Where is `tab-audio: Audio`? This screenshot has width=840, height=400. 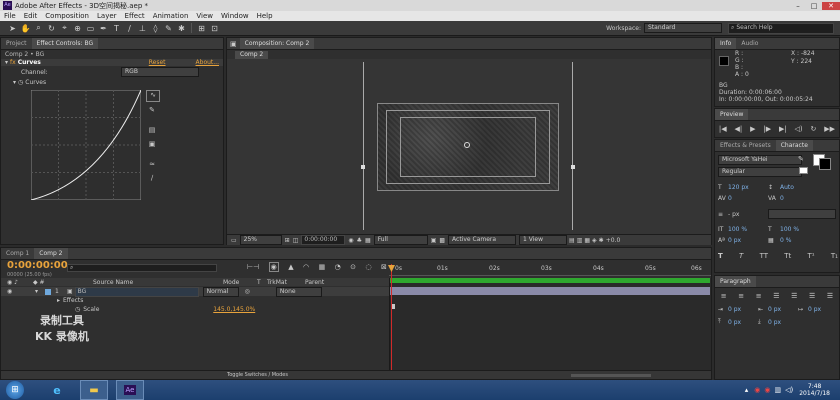 tab-audio: Audio is located at coordinates (749, 43).